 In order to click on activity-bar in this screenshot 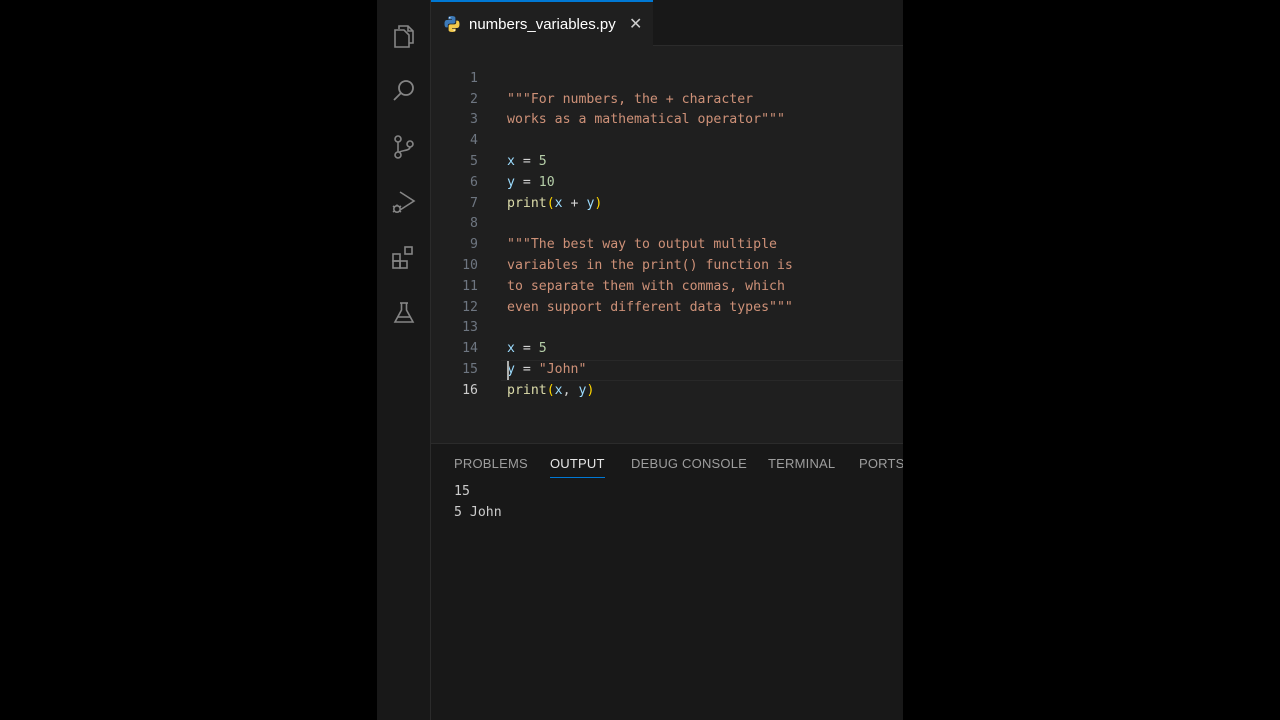, I will do `click(404, 360)`.